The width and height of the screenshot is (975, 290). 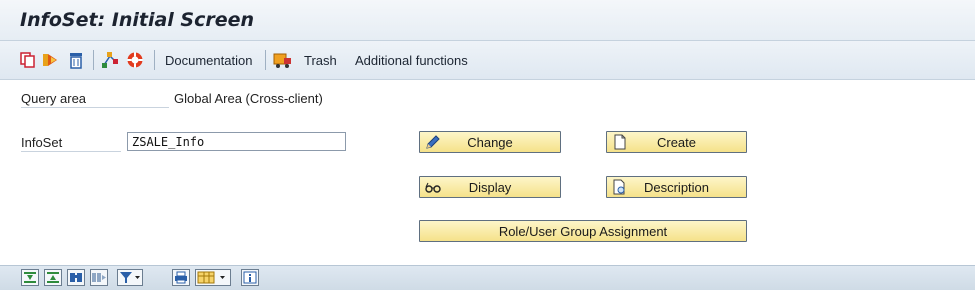 What do you see at coordinates (487, 277) in the screenshot?
I see `bottom-toolbar` at bounding box center [487, 277].